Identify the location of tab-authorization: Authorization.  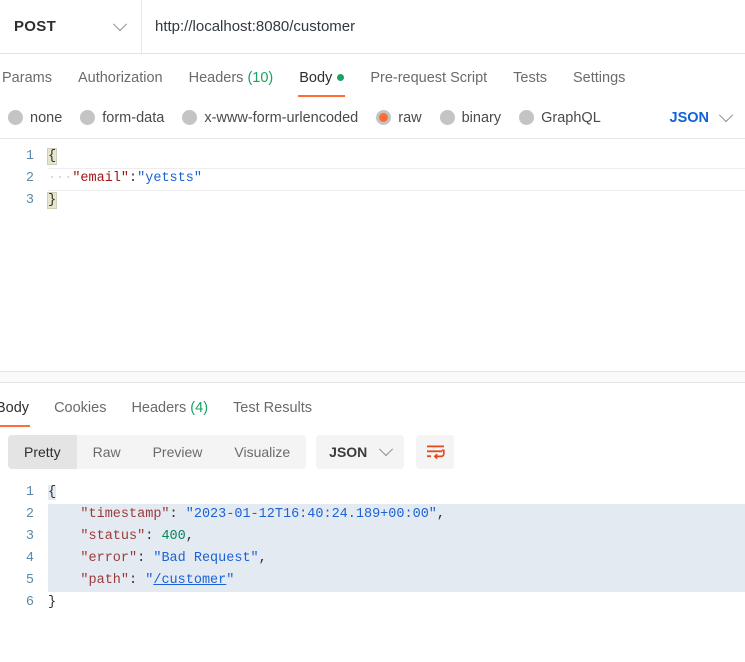
(120, 83).